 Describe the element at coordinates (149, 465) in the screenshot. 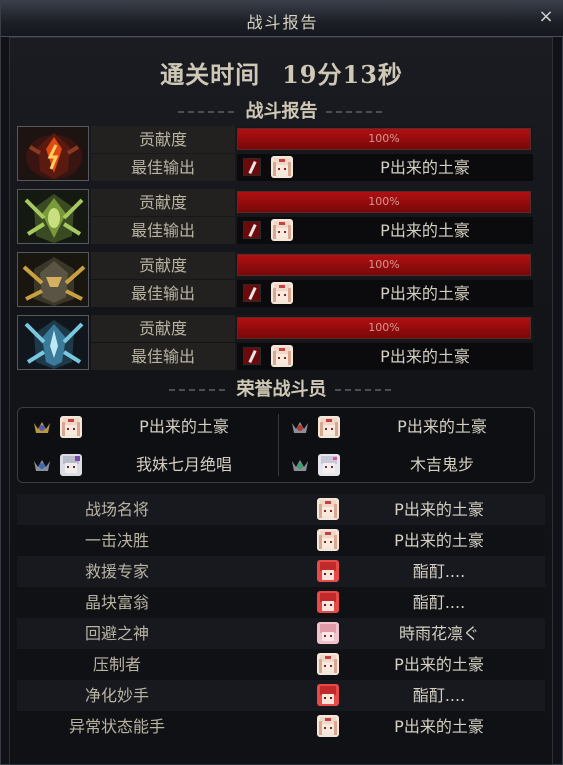

I see `honor-entry: 我妹七月绝唱` at that location.